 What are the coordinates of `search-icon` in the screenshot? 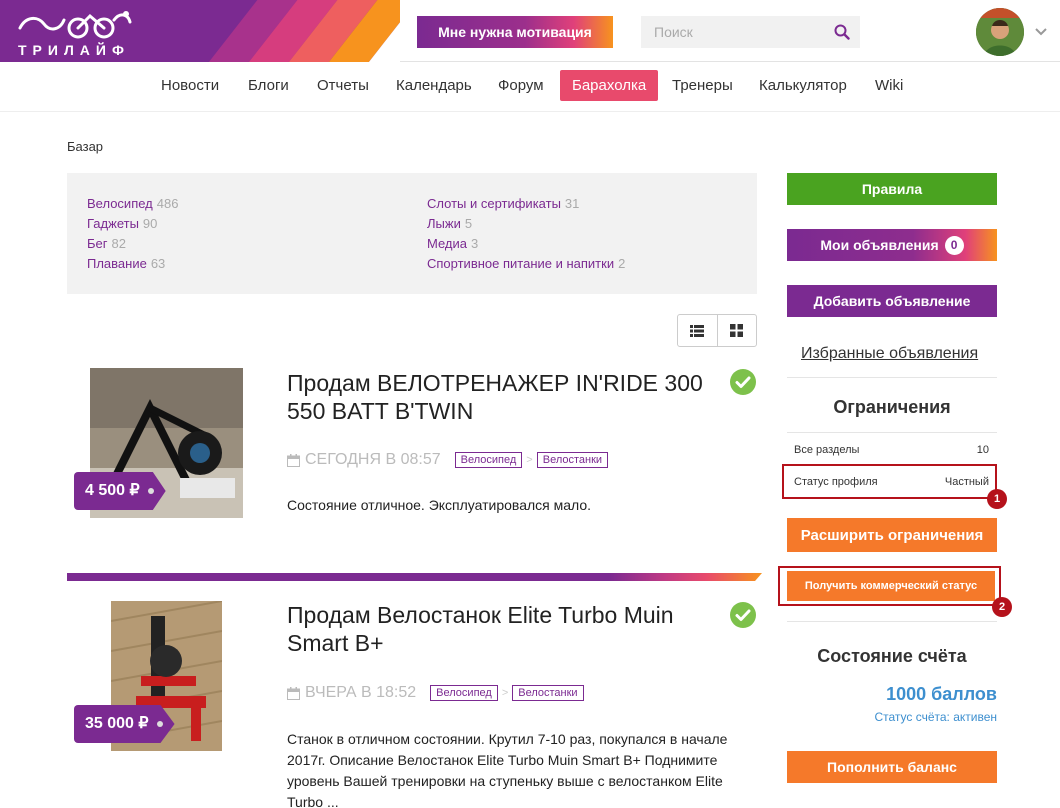 It's located at (842, 32).